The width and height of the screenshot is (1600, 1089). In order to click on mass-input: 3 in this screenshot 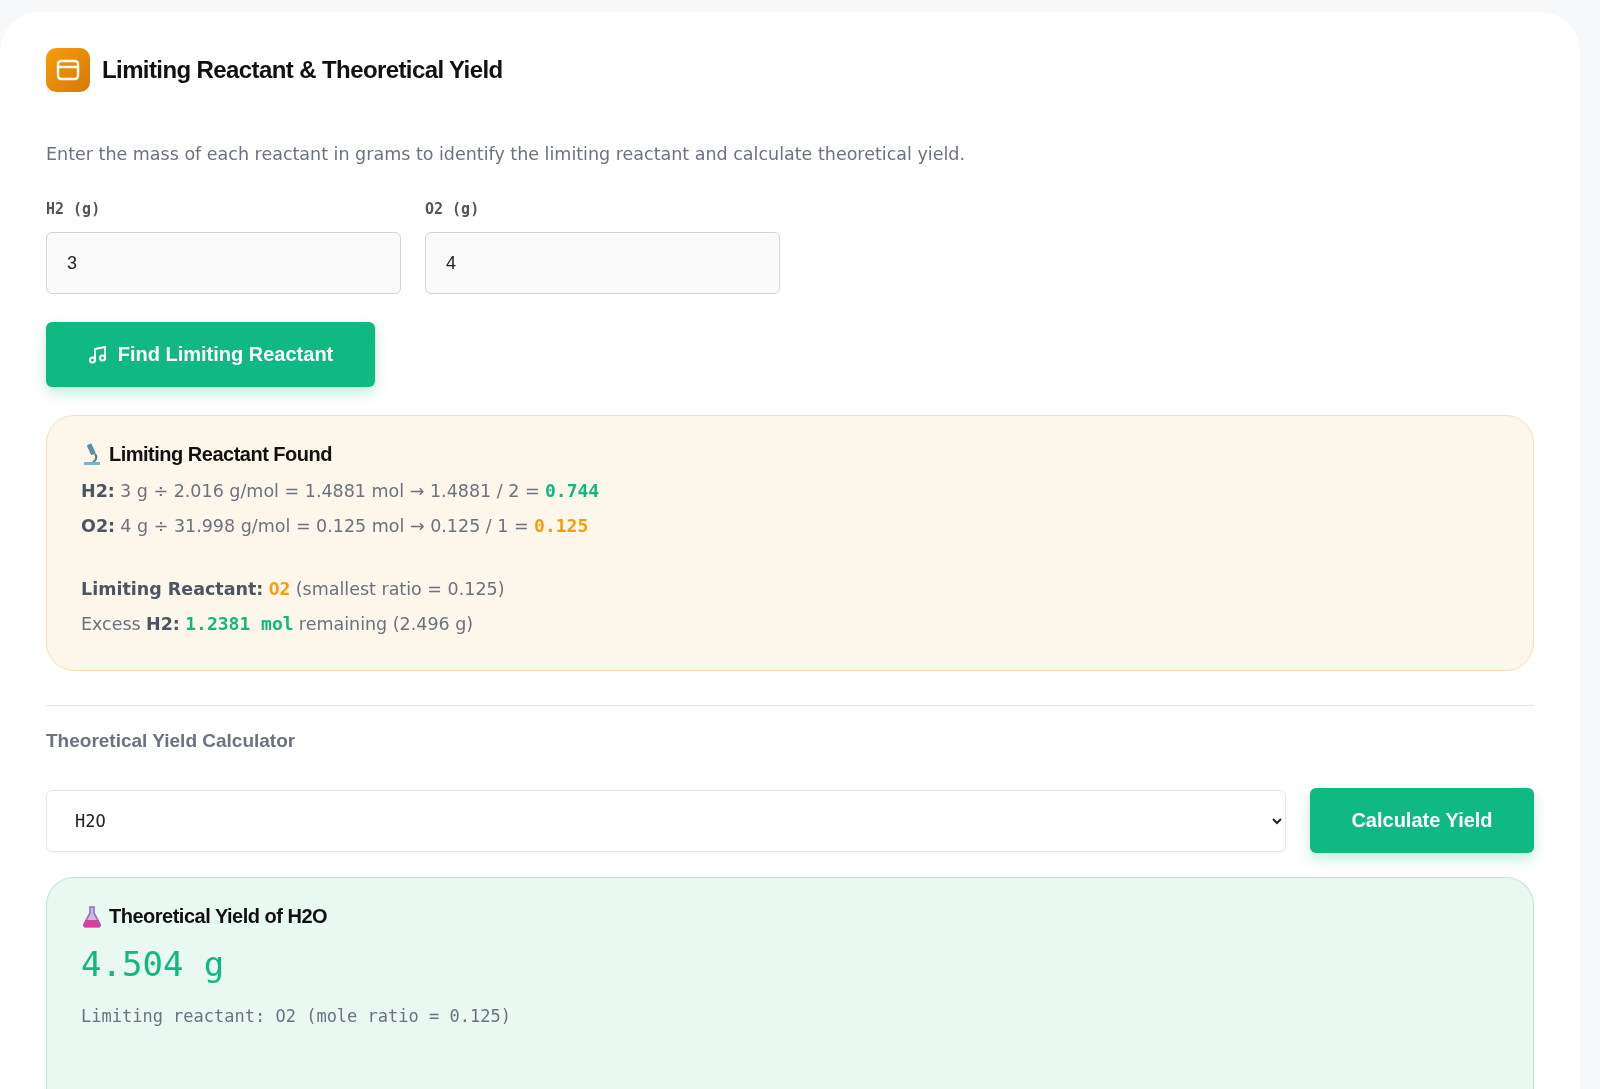, I will do `click(223, 263)`.